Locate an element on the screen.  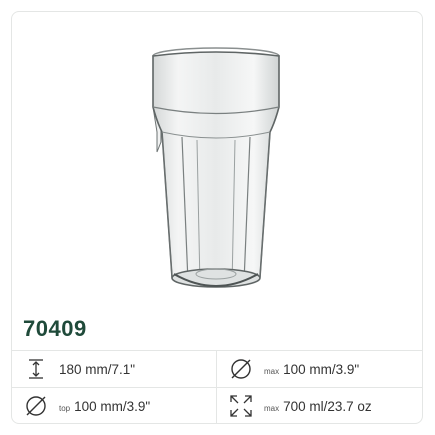
height-icon is located at coordinates (36, 369).